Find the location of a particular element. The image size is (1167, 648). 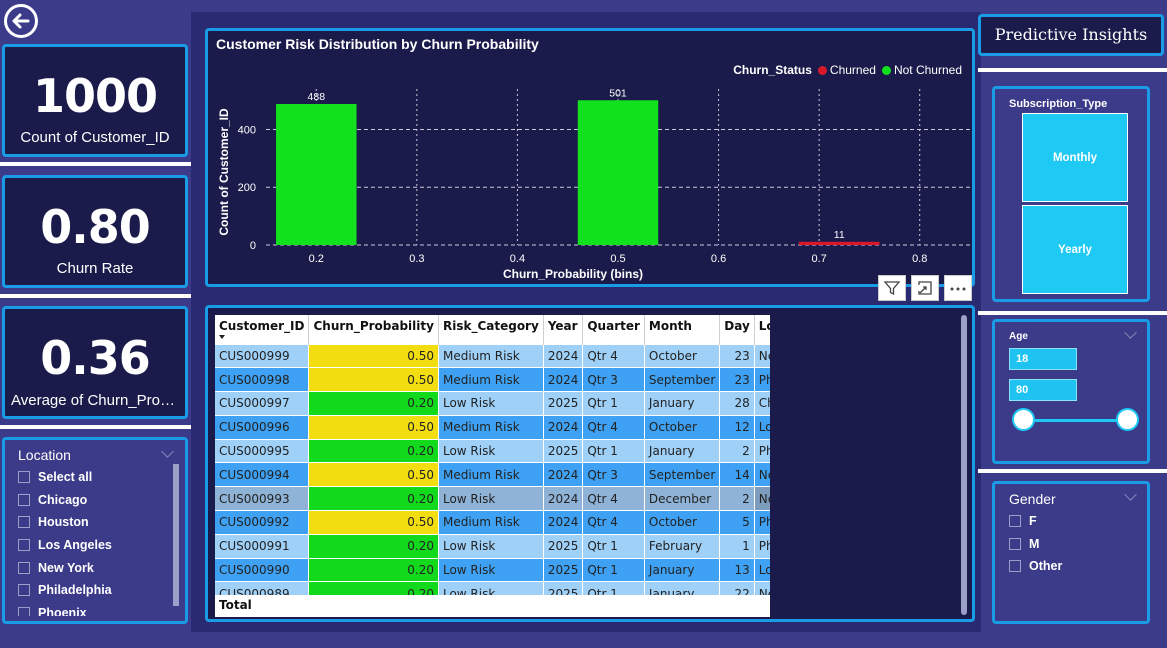

table-cell-churn-probability: 0.20 is located at coordinates (373, 569).